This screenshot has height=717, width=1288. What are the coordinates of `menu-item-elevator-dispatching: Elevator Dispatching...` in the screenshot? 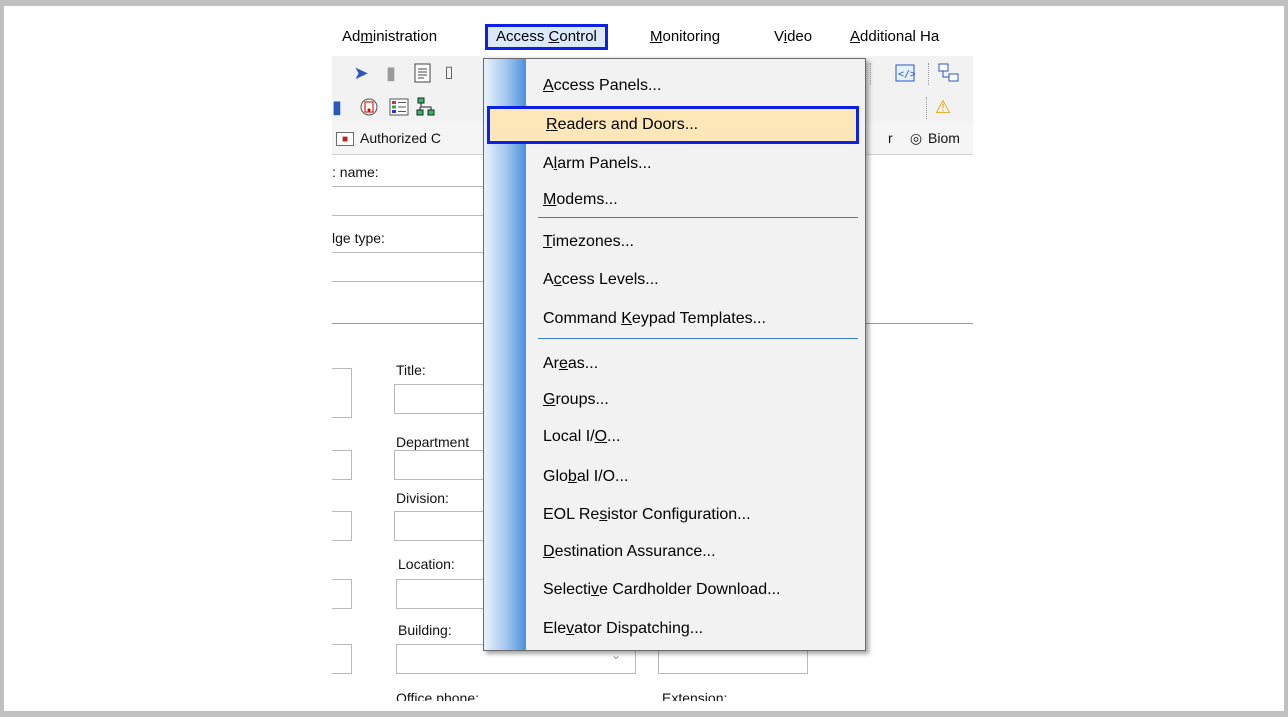 It's located at (672, 629).